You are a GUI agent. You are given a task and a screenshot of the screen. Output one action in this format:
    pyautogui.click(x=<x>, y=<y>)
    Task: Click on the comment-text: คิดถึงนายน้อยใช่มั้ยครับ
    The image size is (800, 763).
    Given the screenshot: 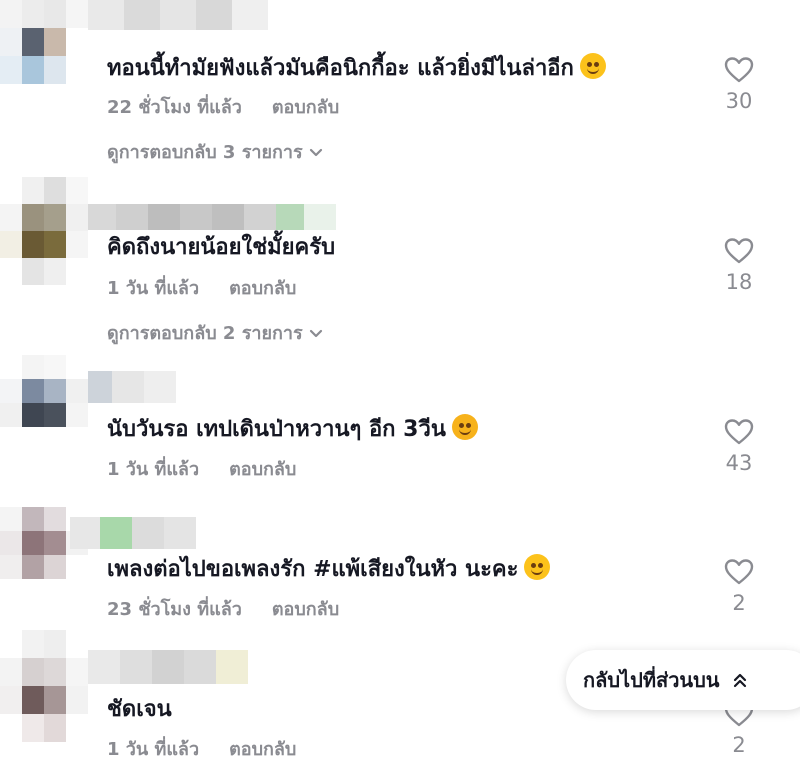 What is the action you would take?
    pyautogui.click(x=221, y=247)
    